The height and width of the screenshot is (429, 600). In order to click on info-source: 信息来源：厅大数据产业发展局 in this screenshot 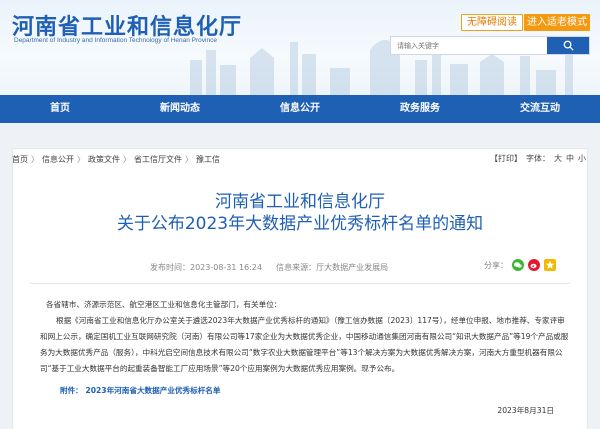, I will do `click(332, 267)`.